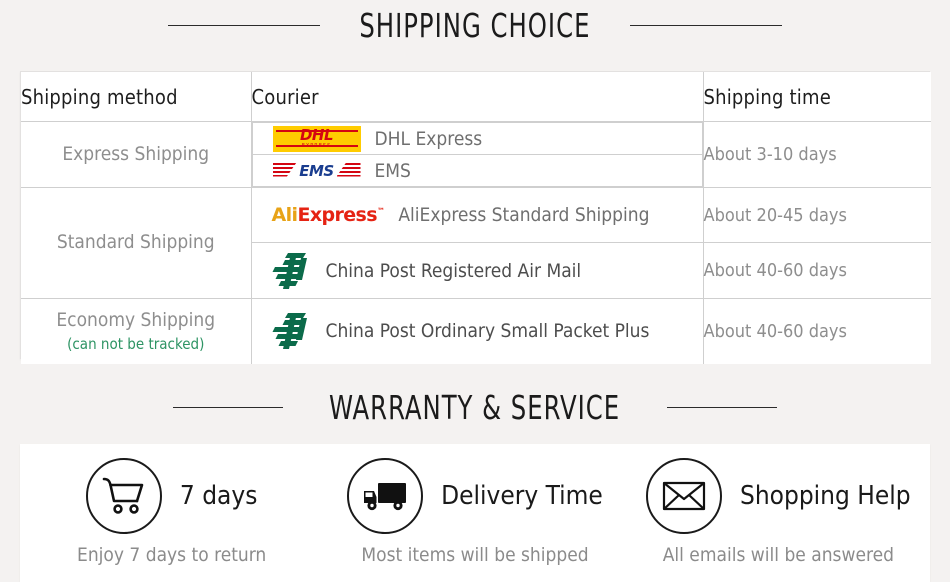  I want to click on aliexpress-logo: AliExpress™, so click(328, 215).